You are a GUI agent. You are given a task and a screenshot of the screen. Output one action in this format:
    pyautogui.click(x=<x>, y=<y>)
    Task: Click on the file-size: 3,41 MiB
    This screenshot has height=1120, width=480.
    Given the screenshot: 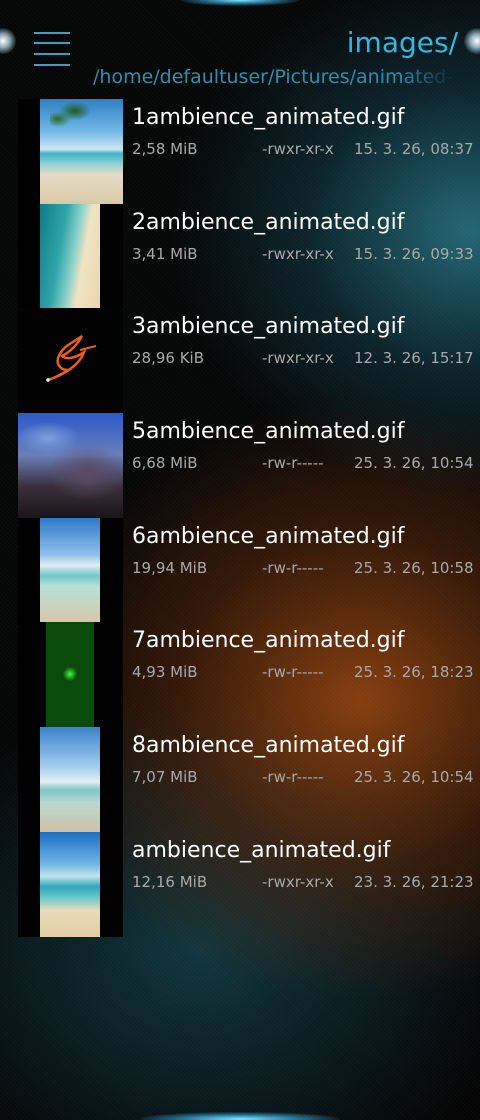 What is the action you would take?
    pyautogui.click(x=165, y=253)
    